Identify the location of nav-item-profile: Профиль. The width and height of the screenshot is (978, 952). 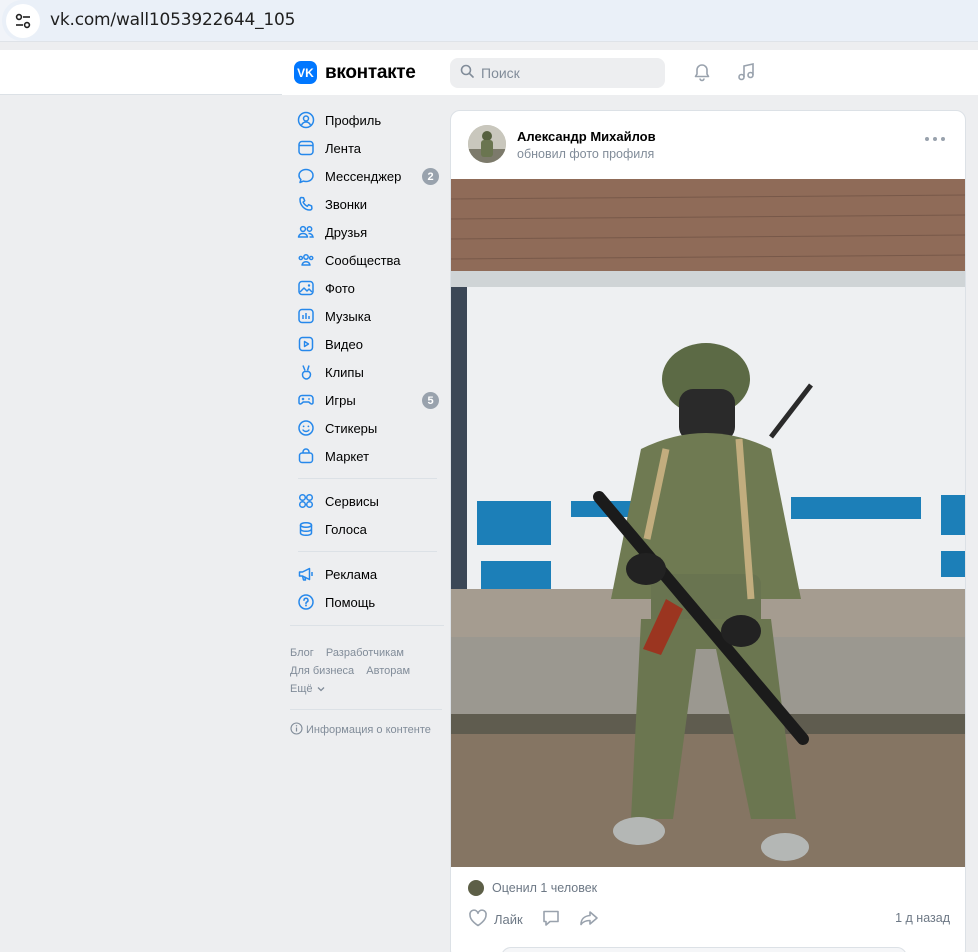
(367, 120).